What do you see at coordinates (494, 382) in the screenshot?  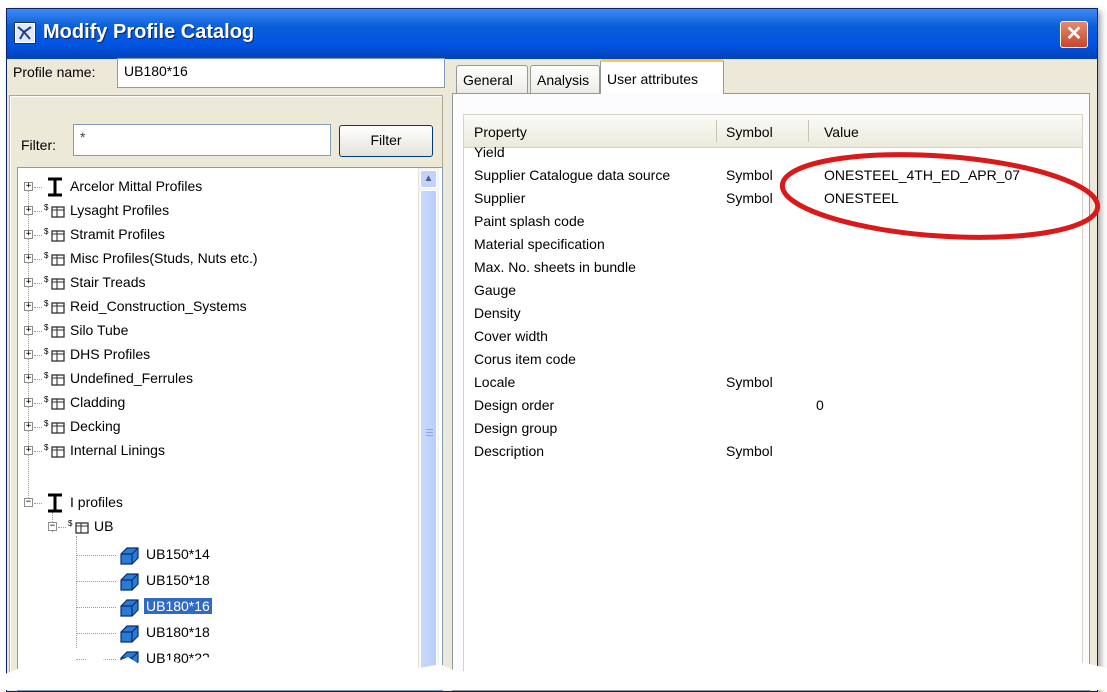 I see `attr-property: Locale` at bounding box center [494, 382].